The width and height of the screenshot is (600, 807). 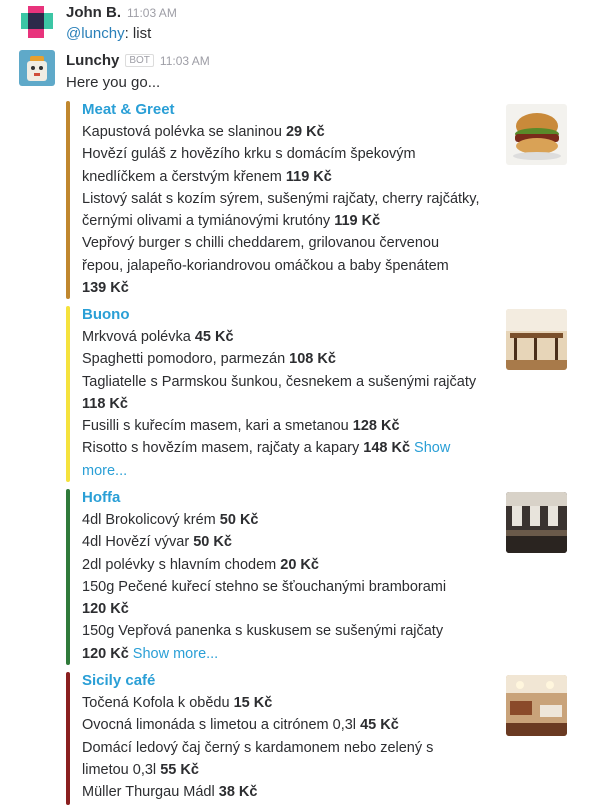 I want to click on sender-name-text: John B., so click(x=93, y=12).